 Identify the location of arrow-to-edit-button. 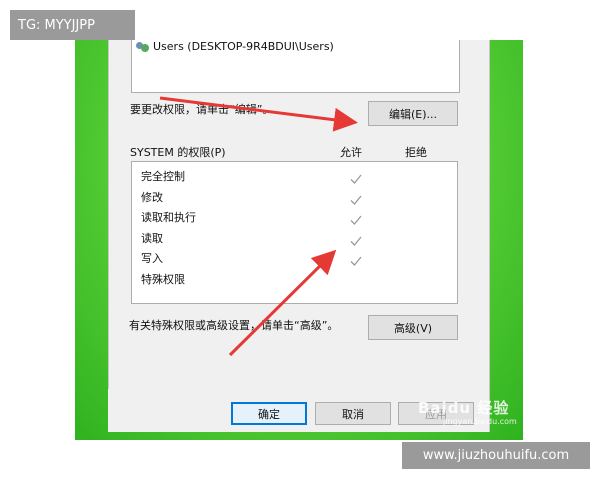
(258, 114).